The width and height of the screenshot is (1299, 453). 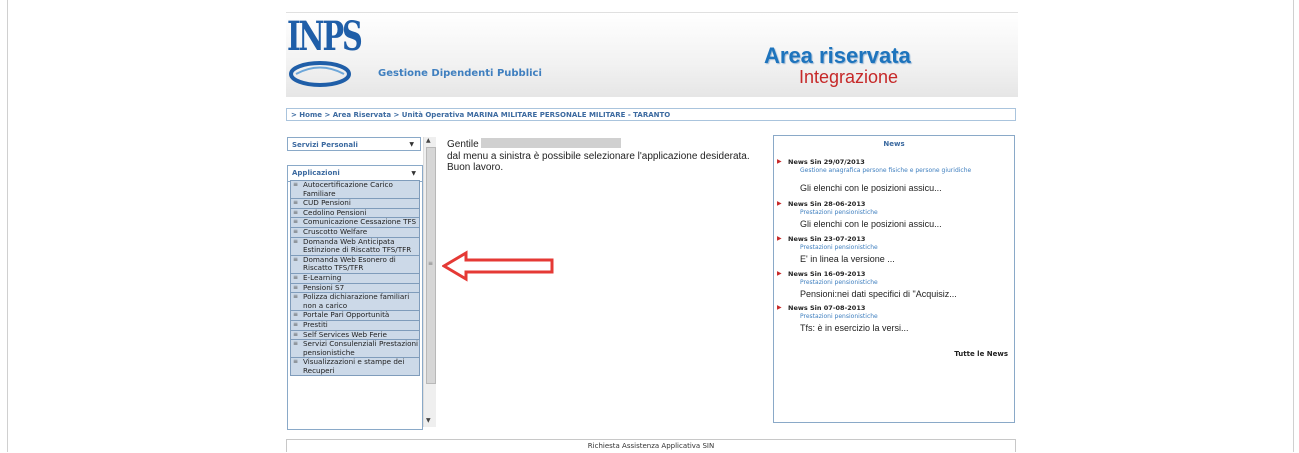 What do you see at coordinates (327, 203) in the screenshot?
I see `menu-item-label: CUD Pensioni` at bounding box center [327, 203].